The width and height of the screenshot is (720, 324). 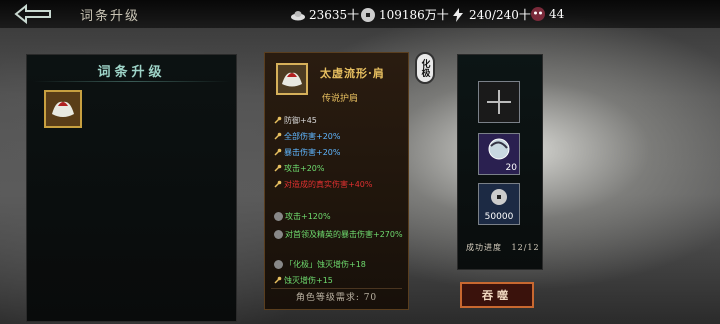 What do you see at coordinates (298, 15) in the screenshot?
I see `silver-ingot-icon` at bounding box center [298, 15].